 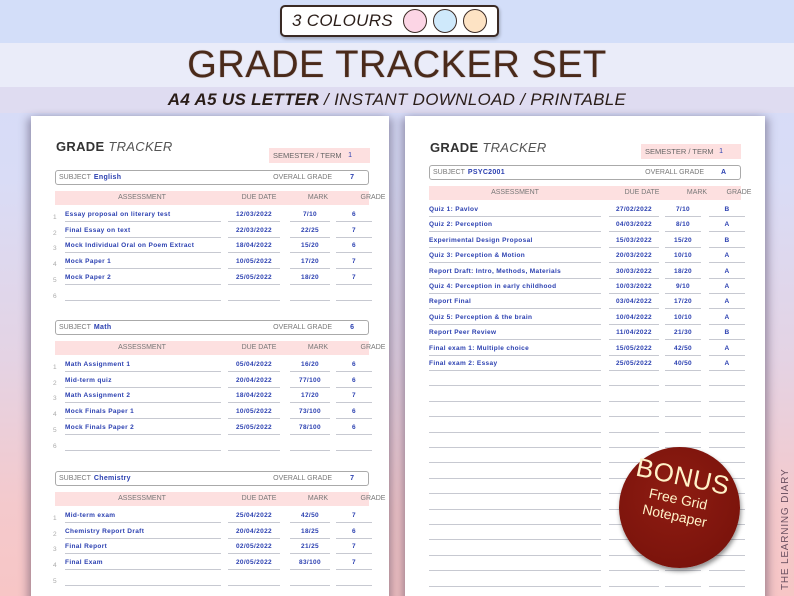 What do you see at coordinates (683, 364) in the screenshot?
I see `mark-cell: 40/50` at bounding box center [683, 364].